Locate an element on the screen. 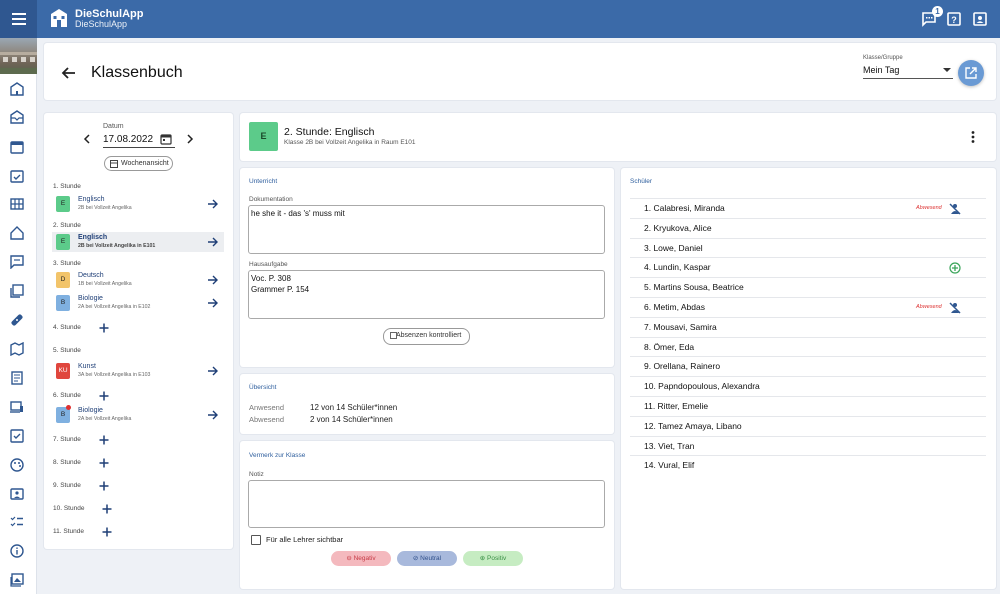 Image resolution: width=1000 pixels, height=594 pixels. lesson-item: E Englisch 2B bei Vollzeit Angelika is located at coordinates (138, 204).